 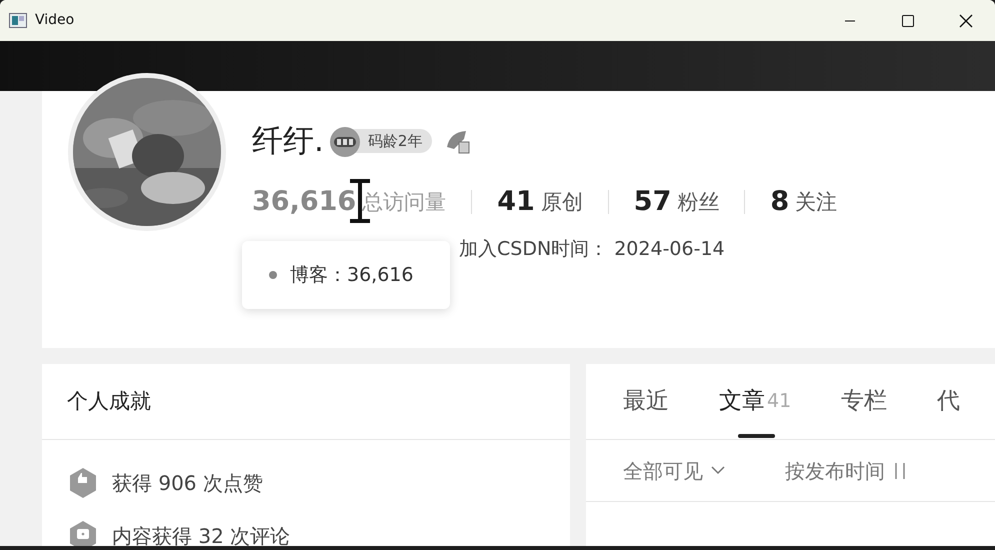 I want to click on stat-value: 8, so click(x=780, y=202).